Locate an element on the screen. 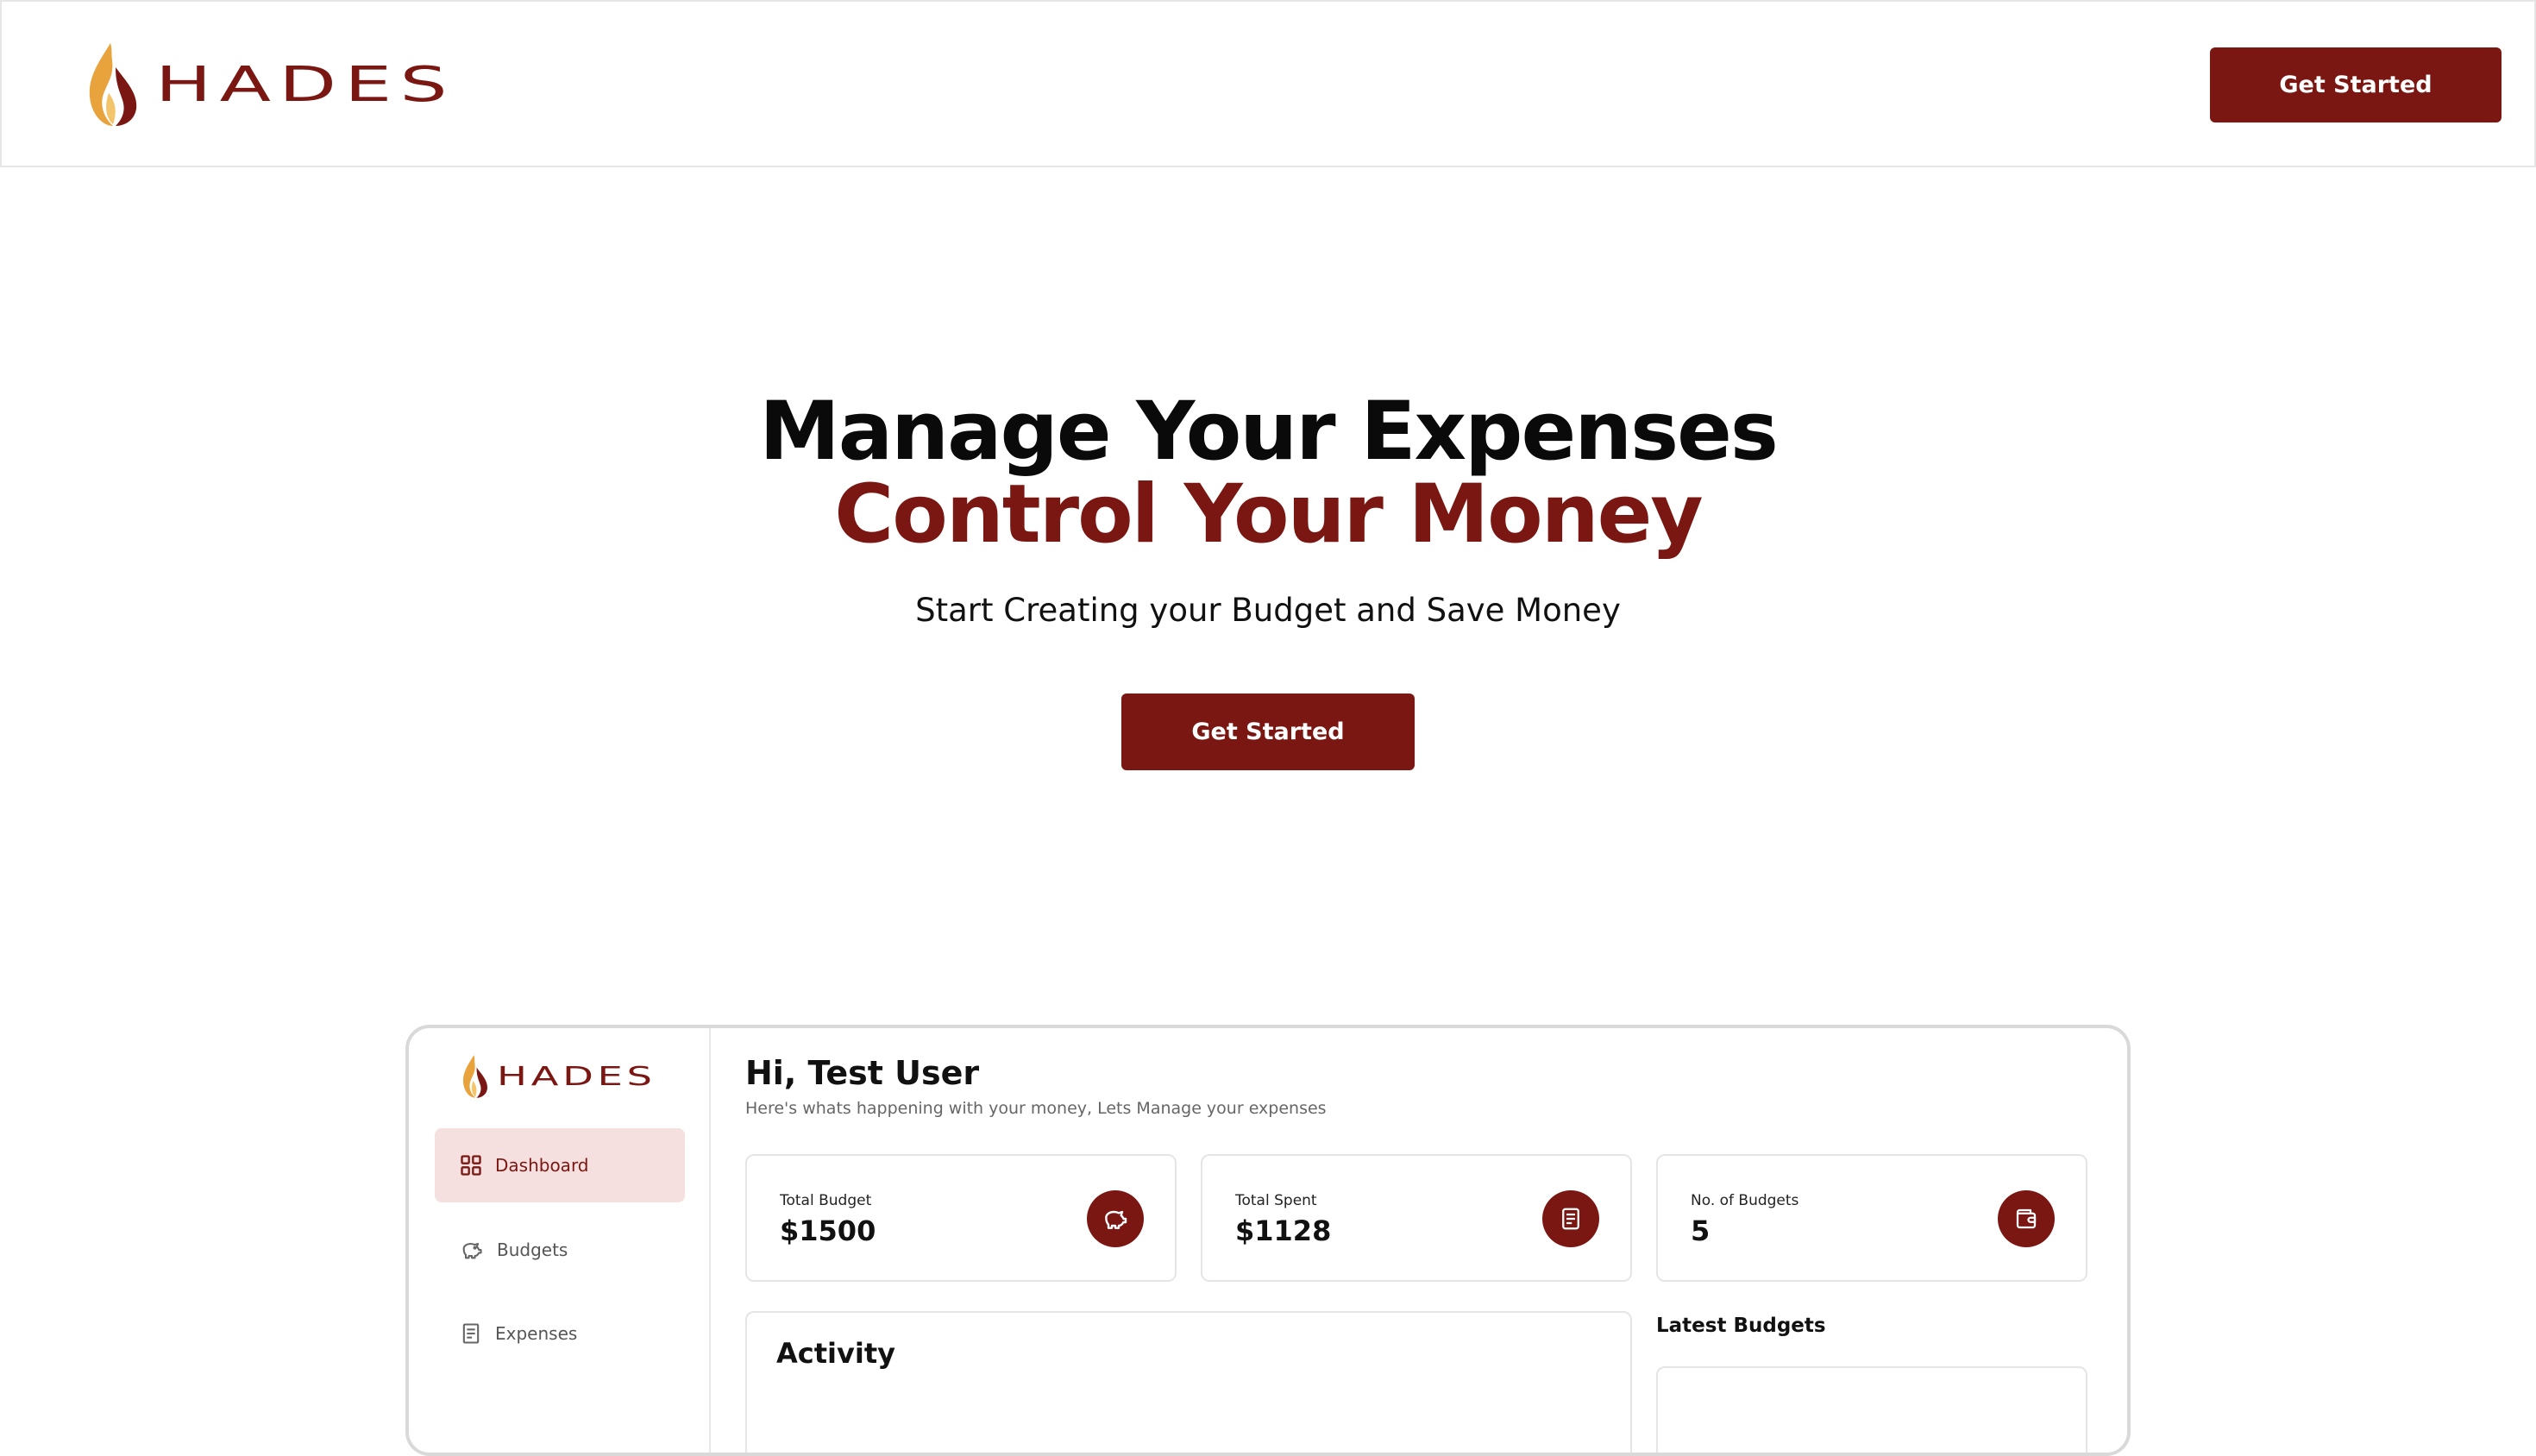 The width and height of the screenshot is (2536, 1456). greeting-title: Hi, Test User is located at coordinates (862, 1073).